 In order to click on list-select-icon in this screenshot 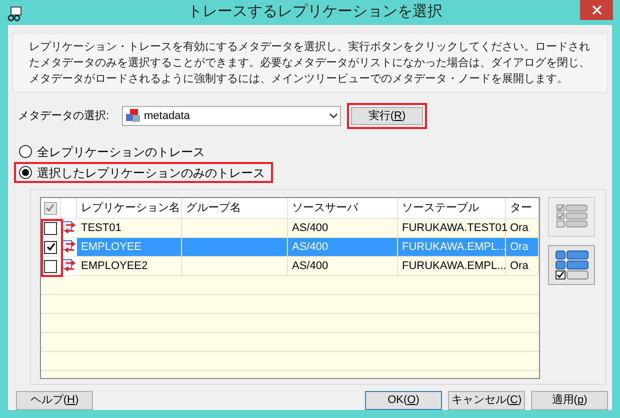, I will do `click(571, 265)`.